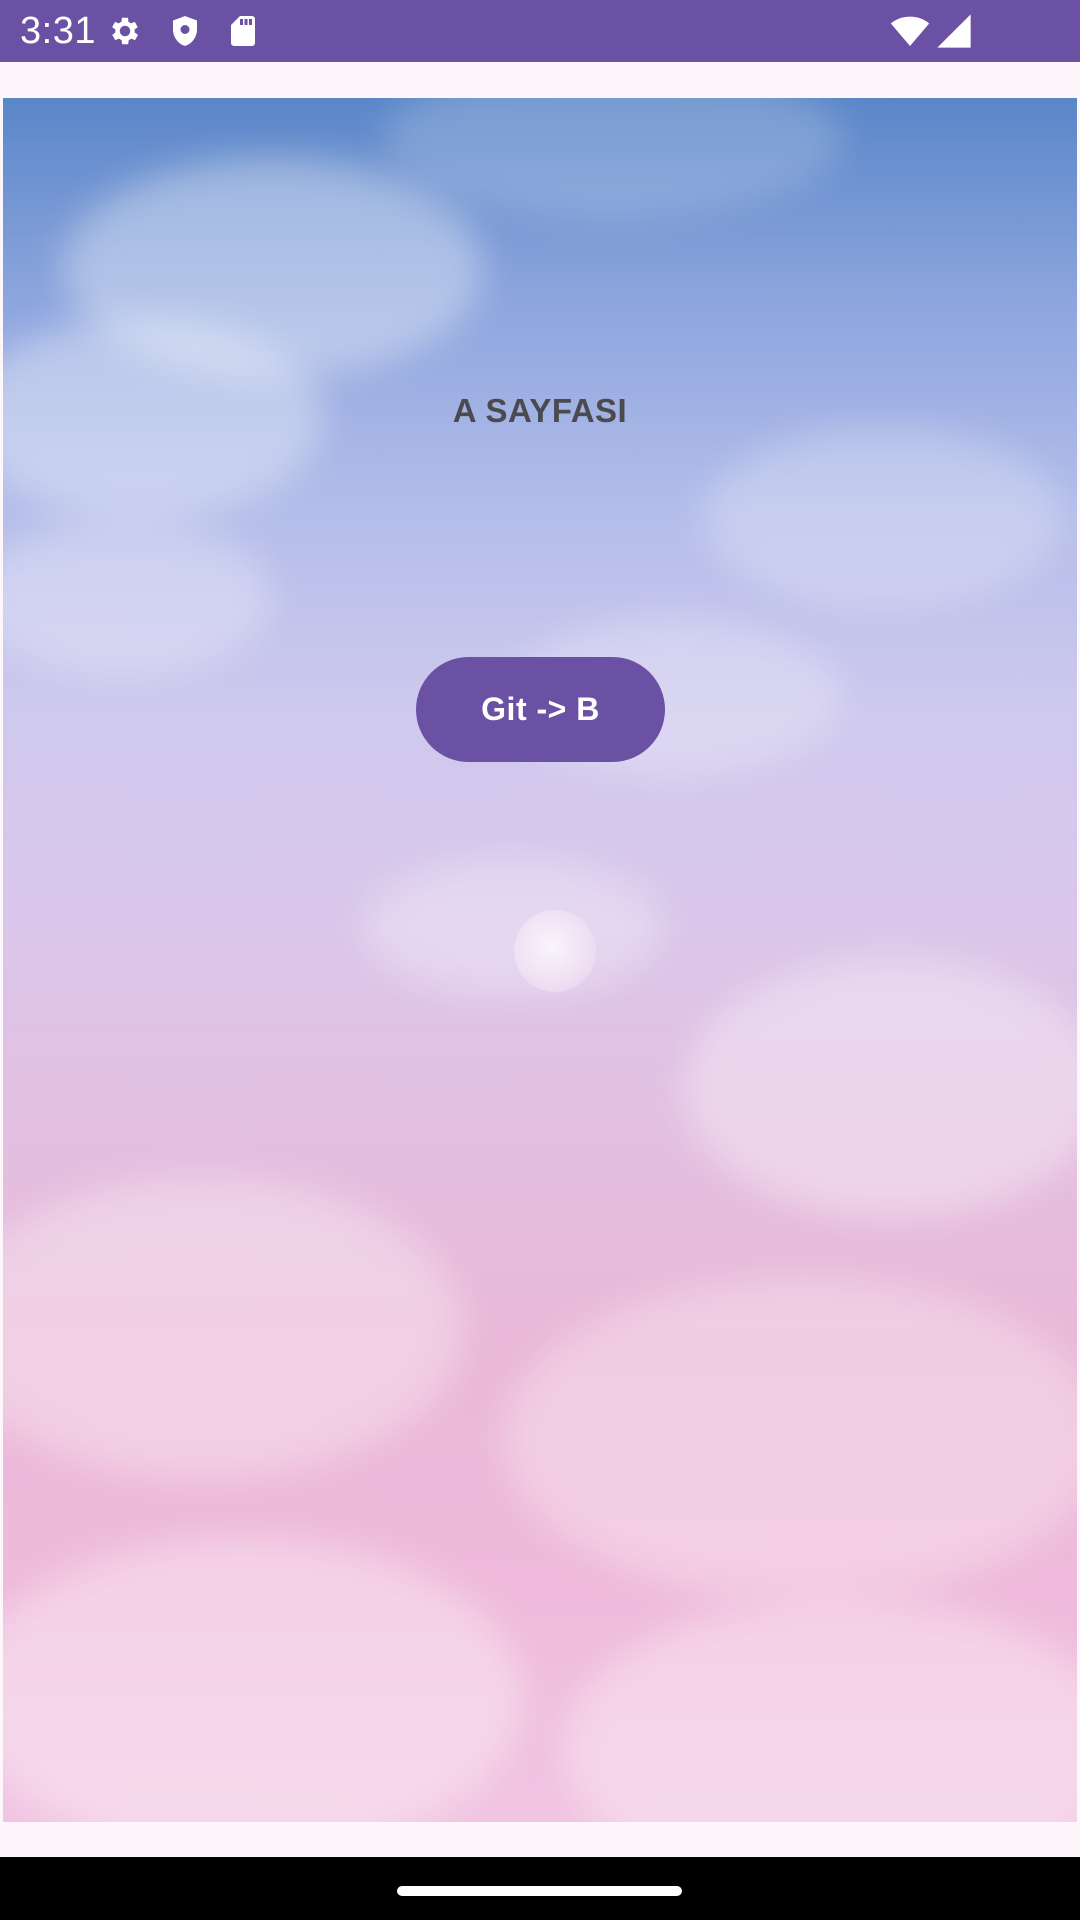 The height and width of the screenshot is (1920, 1080). I want to click on wifi-icon, so click(910, 31).